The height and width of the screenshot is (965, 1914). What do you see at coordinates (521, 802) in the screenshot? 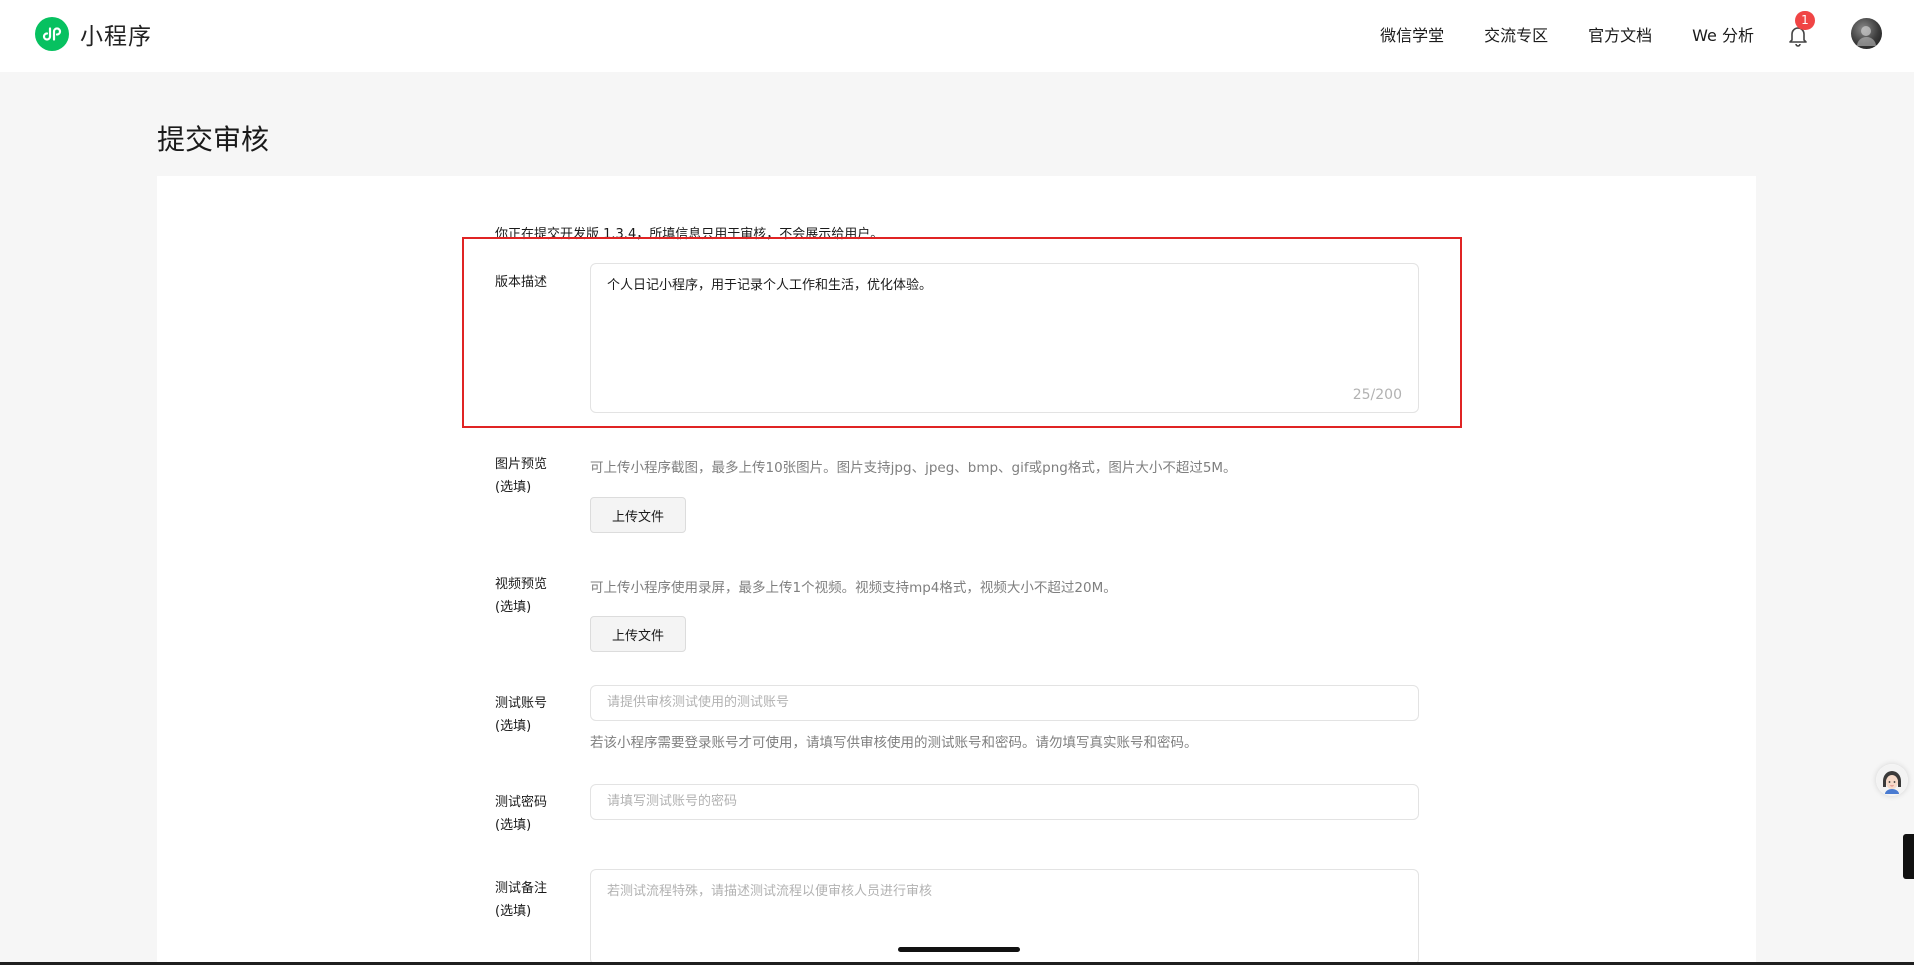
I see `test-password-label-text: 测试密码` at bounding box center [521, 802].